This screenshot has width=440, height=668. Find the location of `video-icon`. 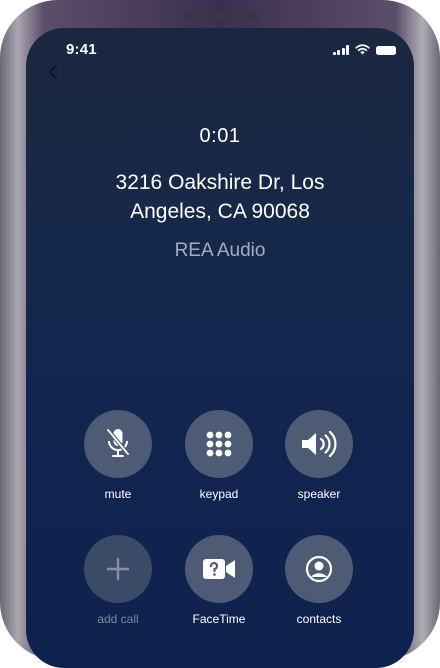

video-icon is located at coordinates (219, 569).